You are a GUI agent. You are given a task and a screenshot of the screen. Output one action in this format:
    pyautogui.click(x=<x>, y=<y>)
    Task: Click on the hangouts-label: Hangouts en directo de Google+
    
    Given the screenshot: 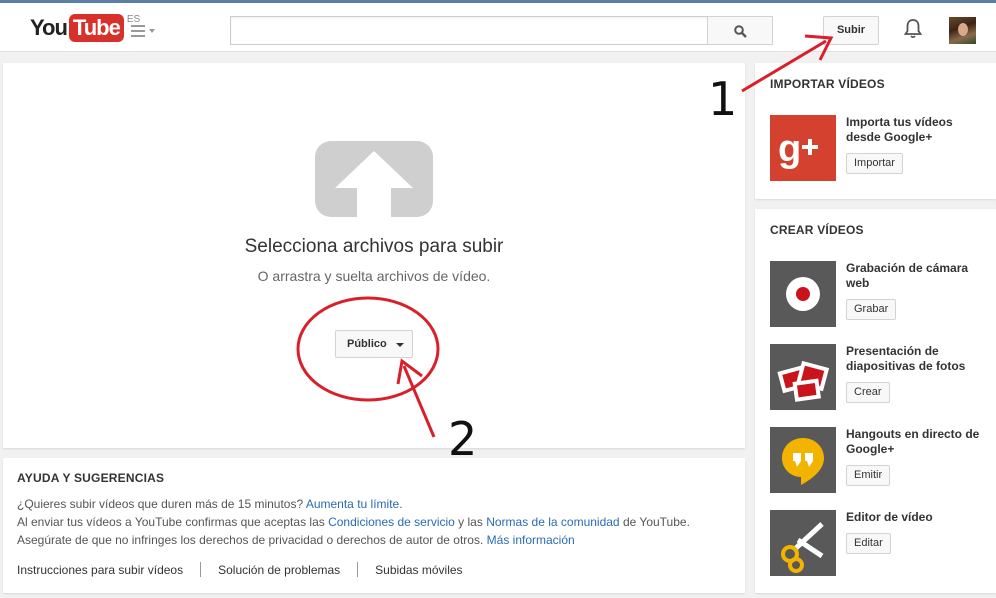 What is the action you would take?
    pyautogui.click(x=913, y=441)
    